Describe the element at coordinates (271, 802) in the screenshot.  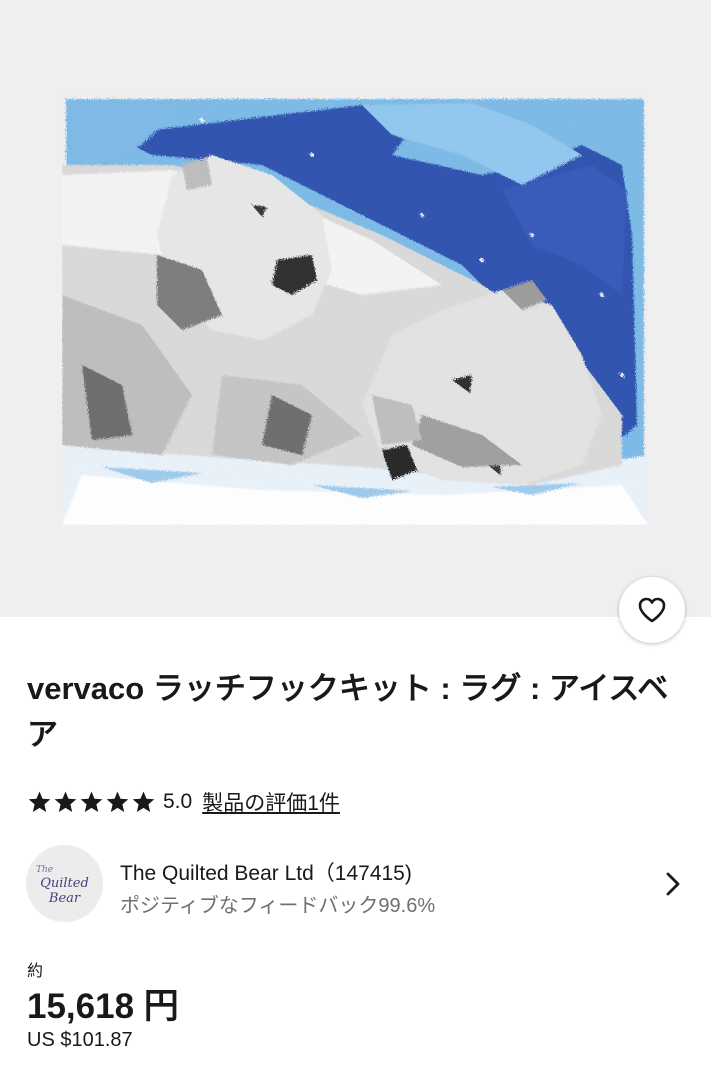
I see `reviews-link: 製品の評価1件` at that location.